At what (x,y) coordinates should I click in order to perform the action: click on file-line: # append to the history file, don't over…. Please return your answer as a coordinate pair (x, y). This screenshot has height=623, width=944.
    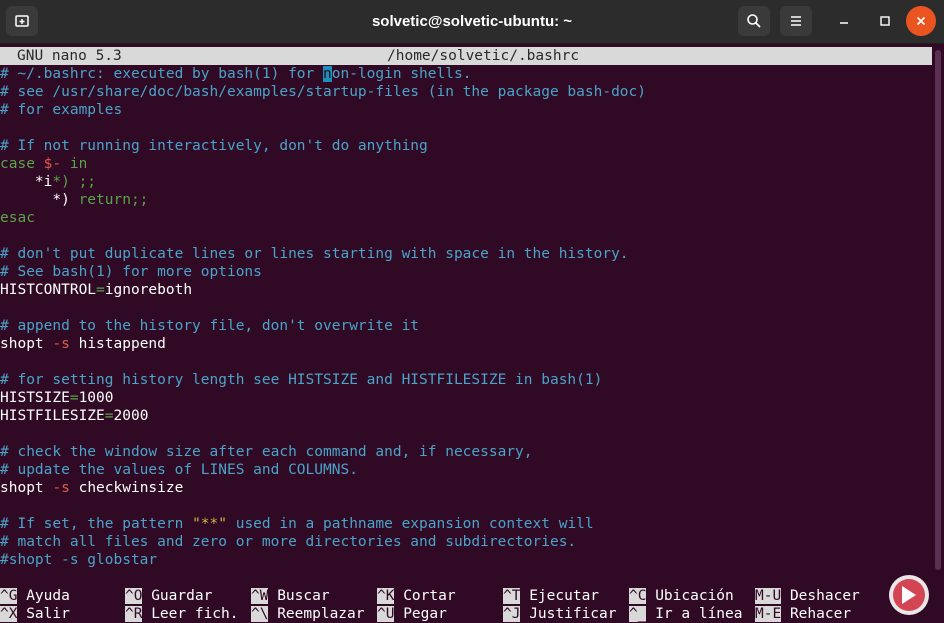
    Looking at the image, I should click on (209, 326).